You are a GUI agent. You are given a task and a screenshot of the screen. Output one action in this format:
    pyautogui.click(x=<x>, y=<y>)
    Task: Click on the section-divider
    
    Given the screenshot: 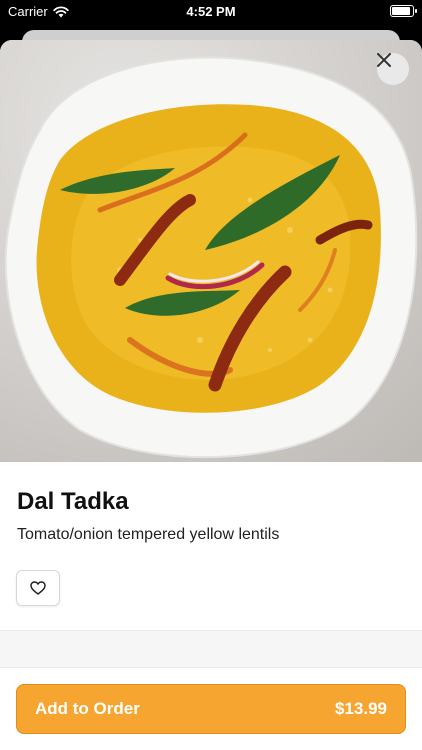 What is the action you would take?
    pyautogui.click(x=211, y=649)
    